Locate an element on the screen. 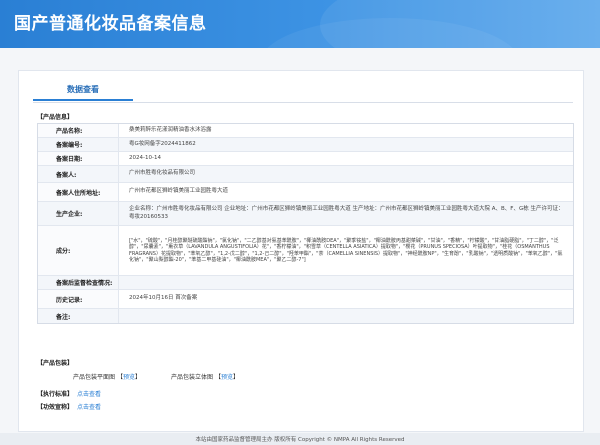 This screenshot has height=445, width=600. row-label: 备案日期: is located at coordinates (78, 158).